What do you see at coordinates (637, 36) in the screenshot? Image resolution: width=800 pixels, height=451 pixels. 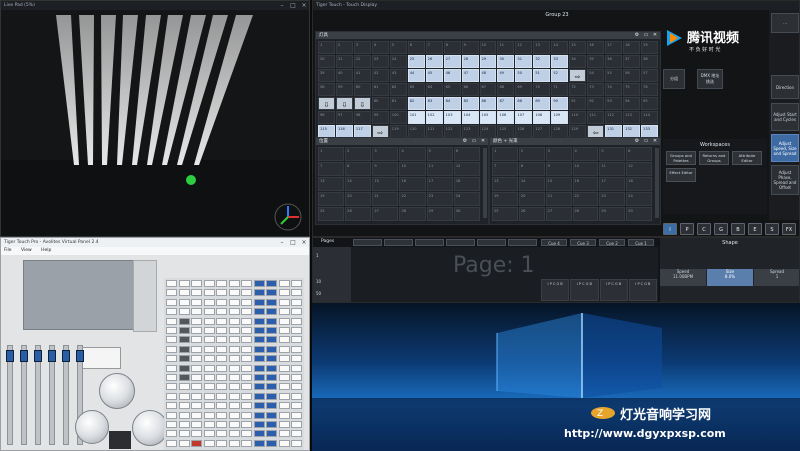 I see `panel-gear-icon: ⚙` at bounding box center [637, 36].